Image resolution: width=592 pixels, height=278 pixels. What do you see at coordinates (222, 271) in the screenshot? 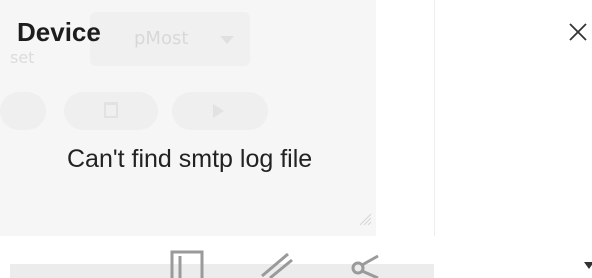
I see `background-toolbar` at bounding box center [222, 271].